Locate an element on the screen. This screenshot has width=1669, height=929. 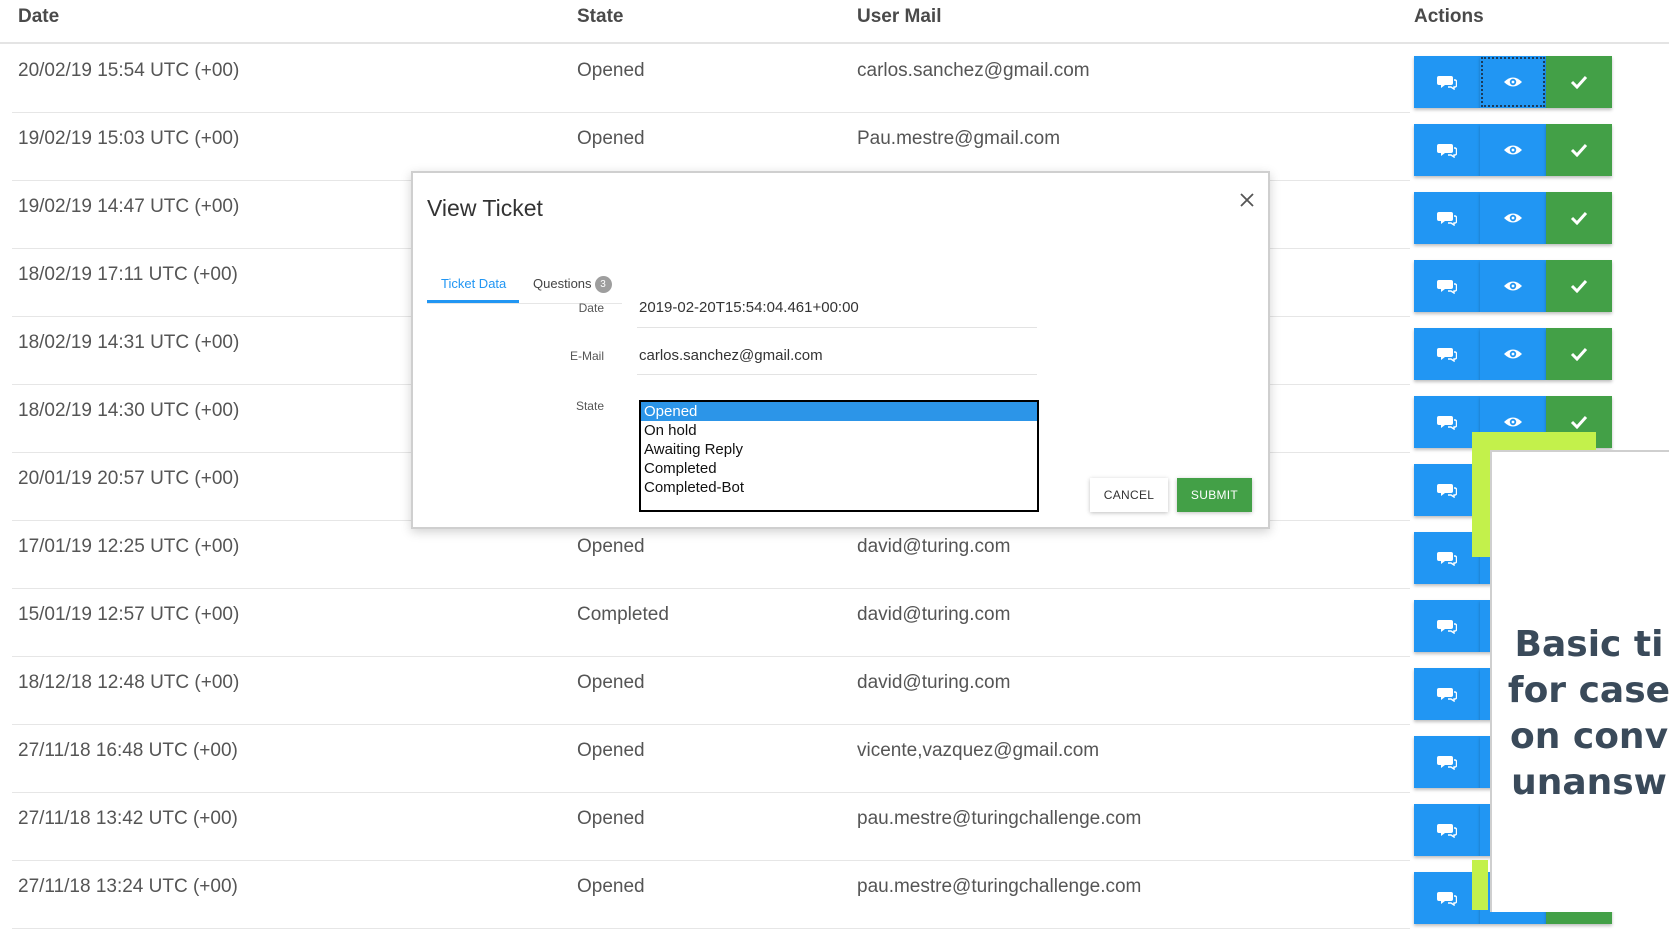
decorative-lime-bar is located at coordinates (1480, 885).